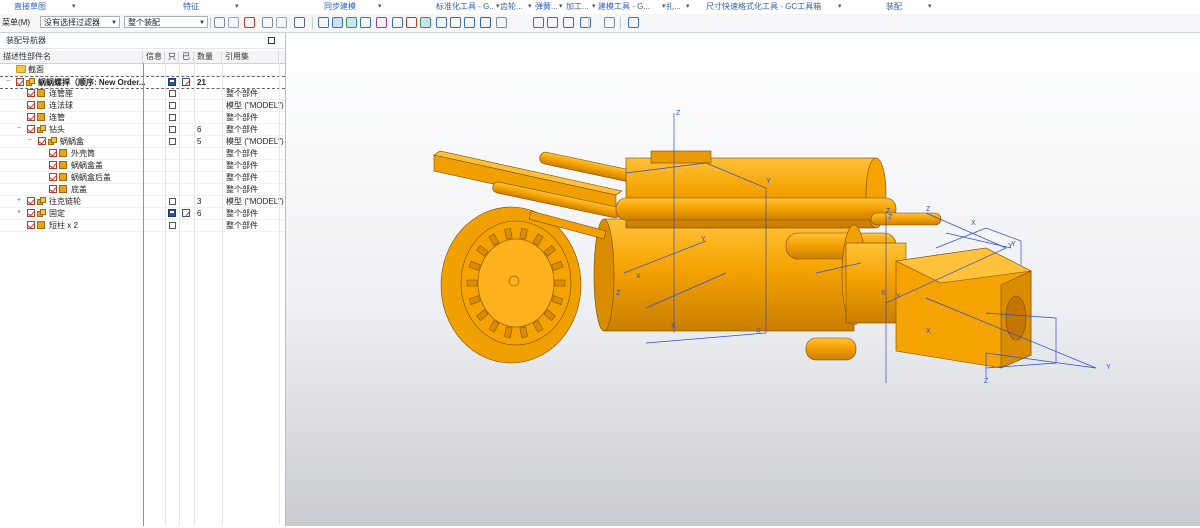  I want to click on column-header-5: 引用集, so click(250, 57).